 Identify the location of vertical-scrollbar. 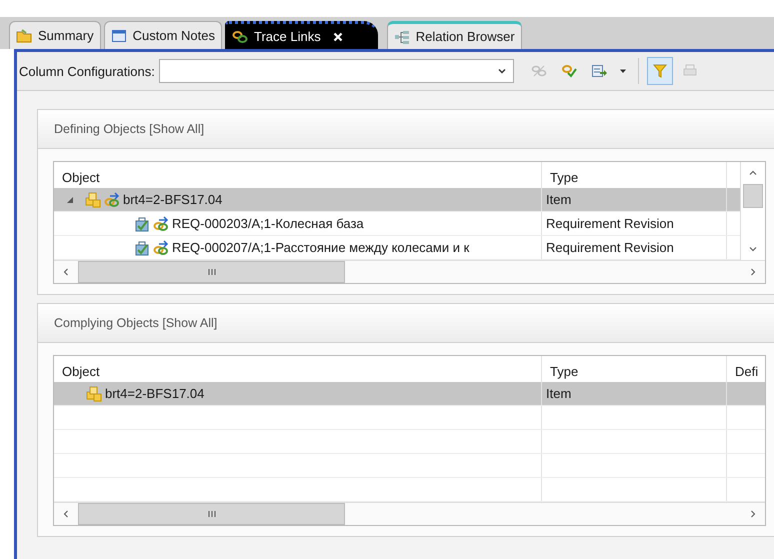
(752, 211).